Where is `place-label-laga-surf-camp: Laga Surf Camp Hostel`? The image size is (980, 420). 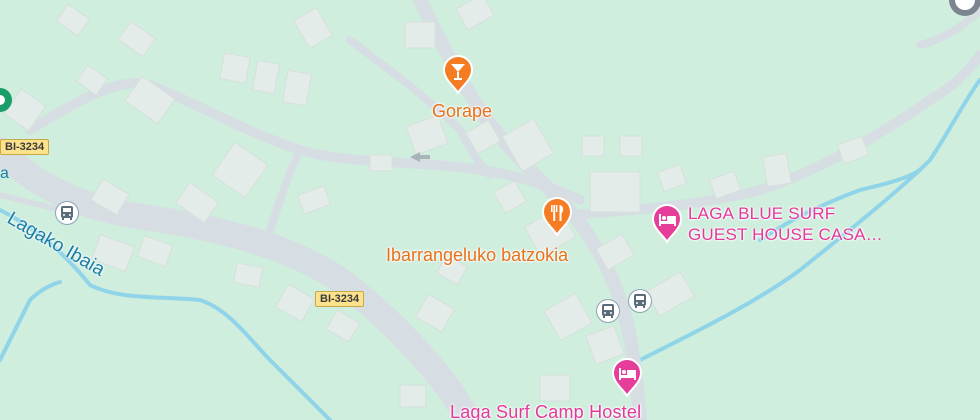 place-label-laga-surf-camp: Laga Surf Camp Hostel is located at coordinates (545, 411).